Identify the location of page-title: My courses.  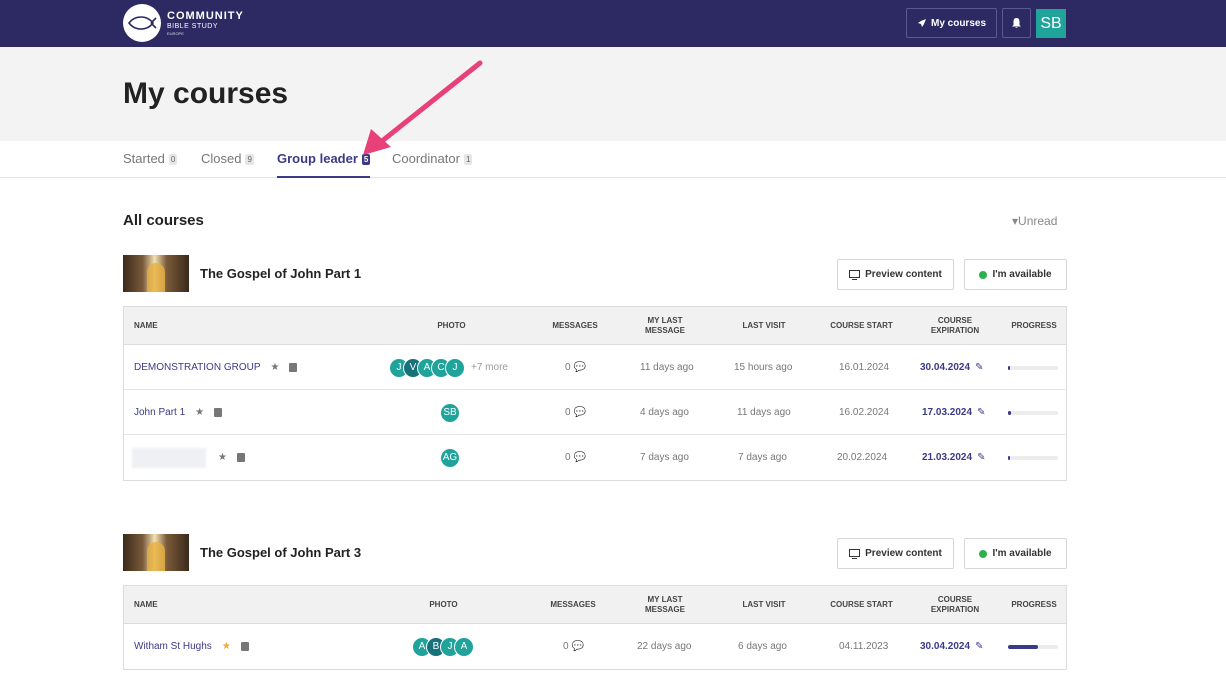
(206, 93).